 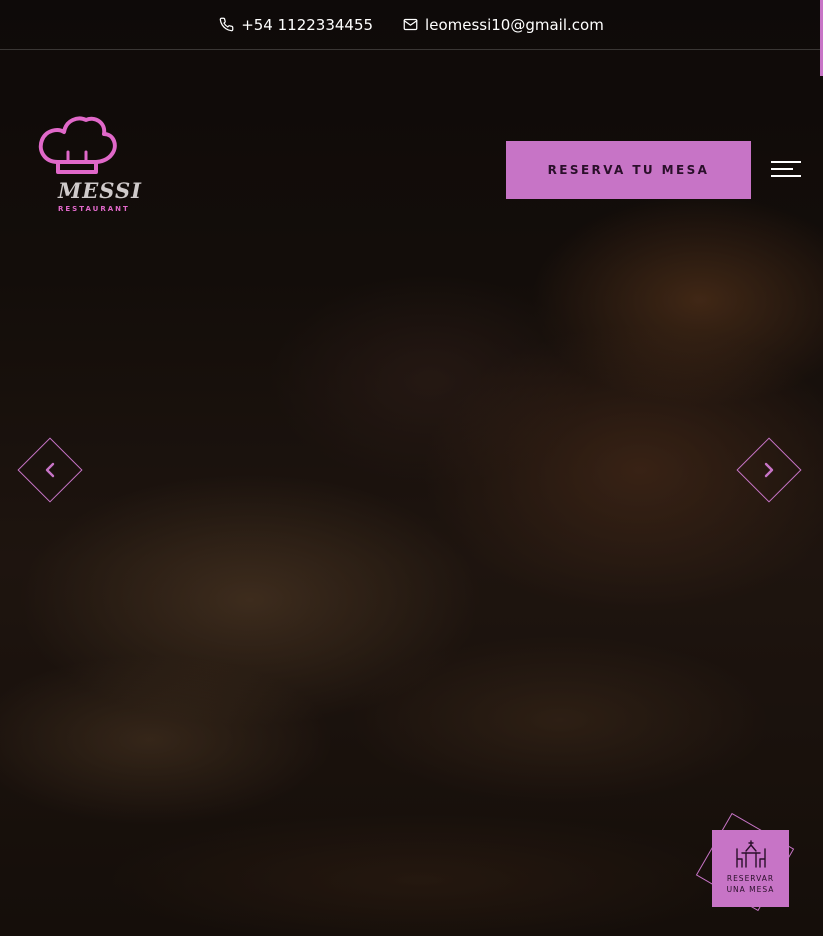 I want to click on email-address: leomessi10@gmail.com, so click(x=514, y=24).